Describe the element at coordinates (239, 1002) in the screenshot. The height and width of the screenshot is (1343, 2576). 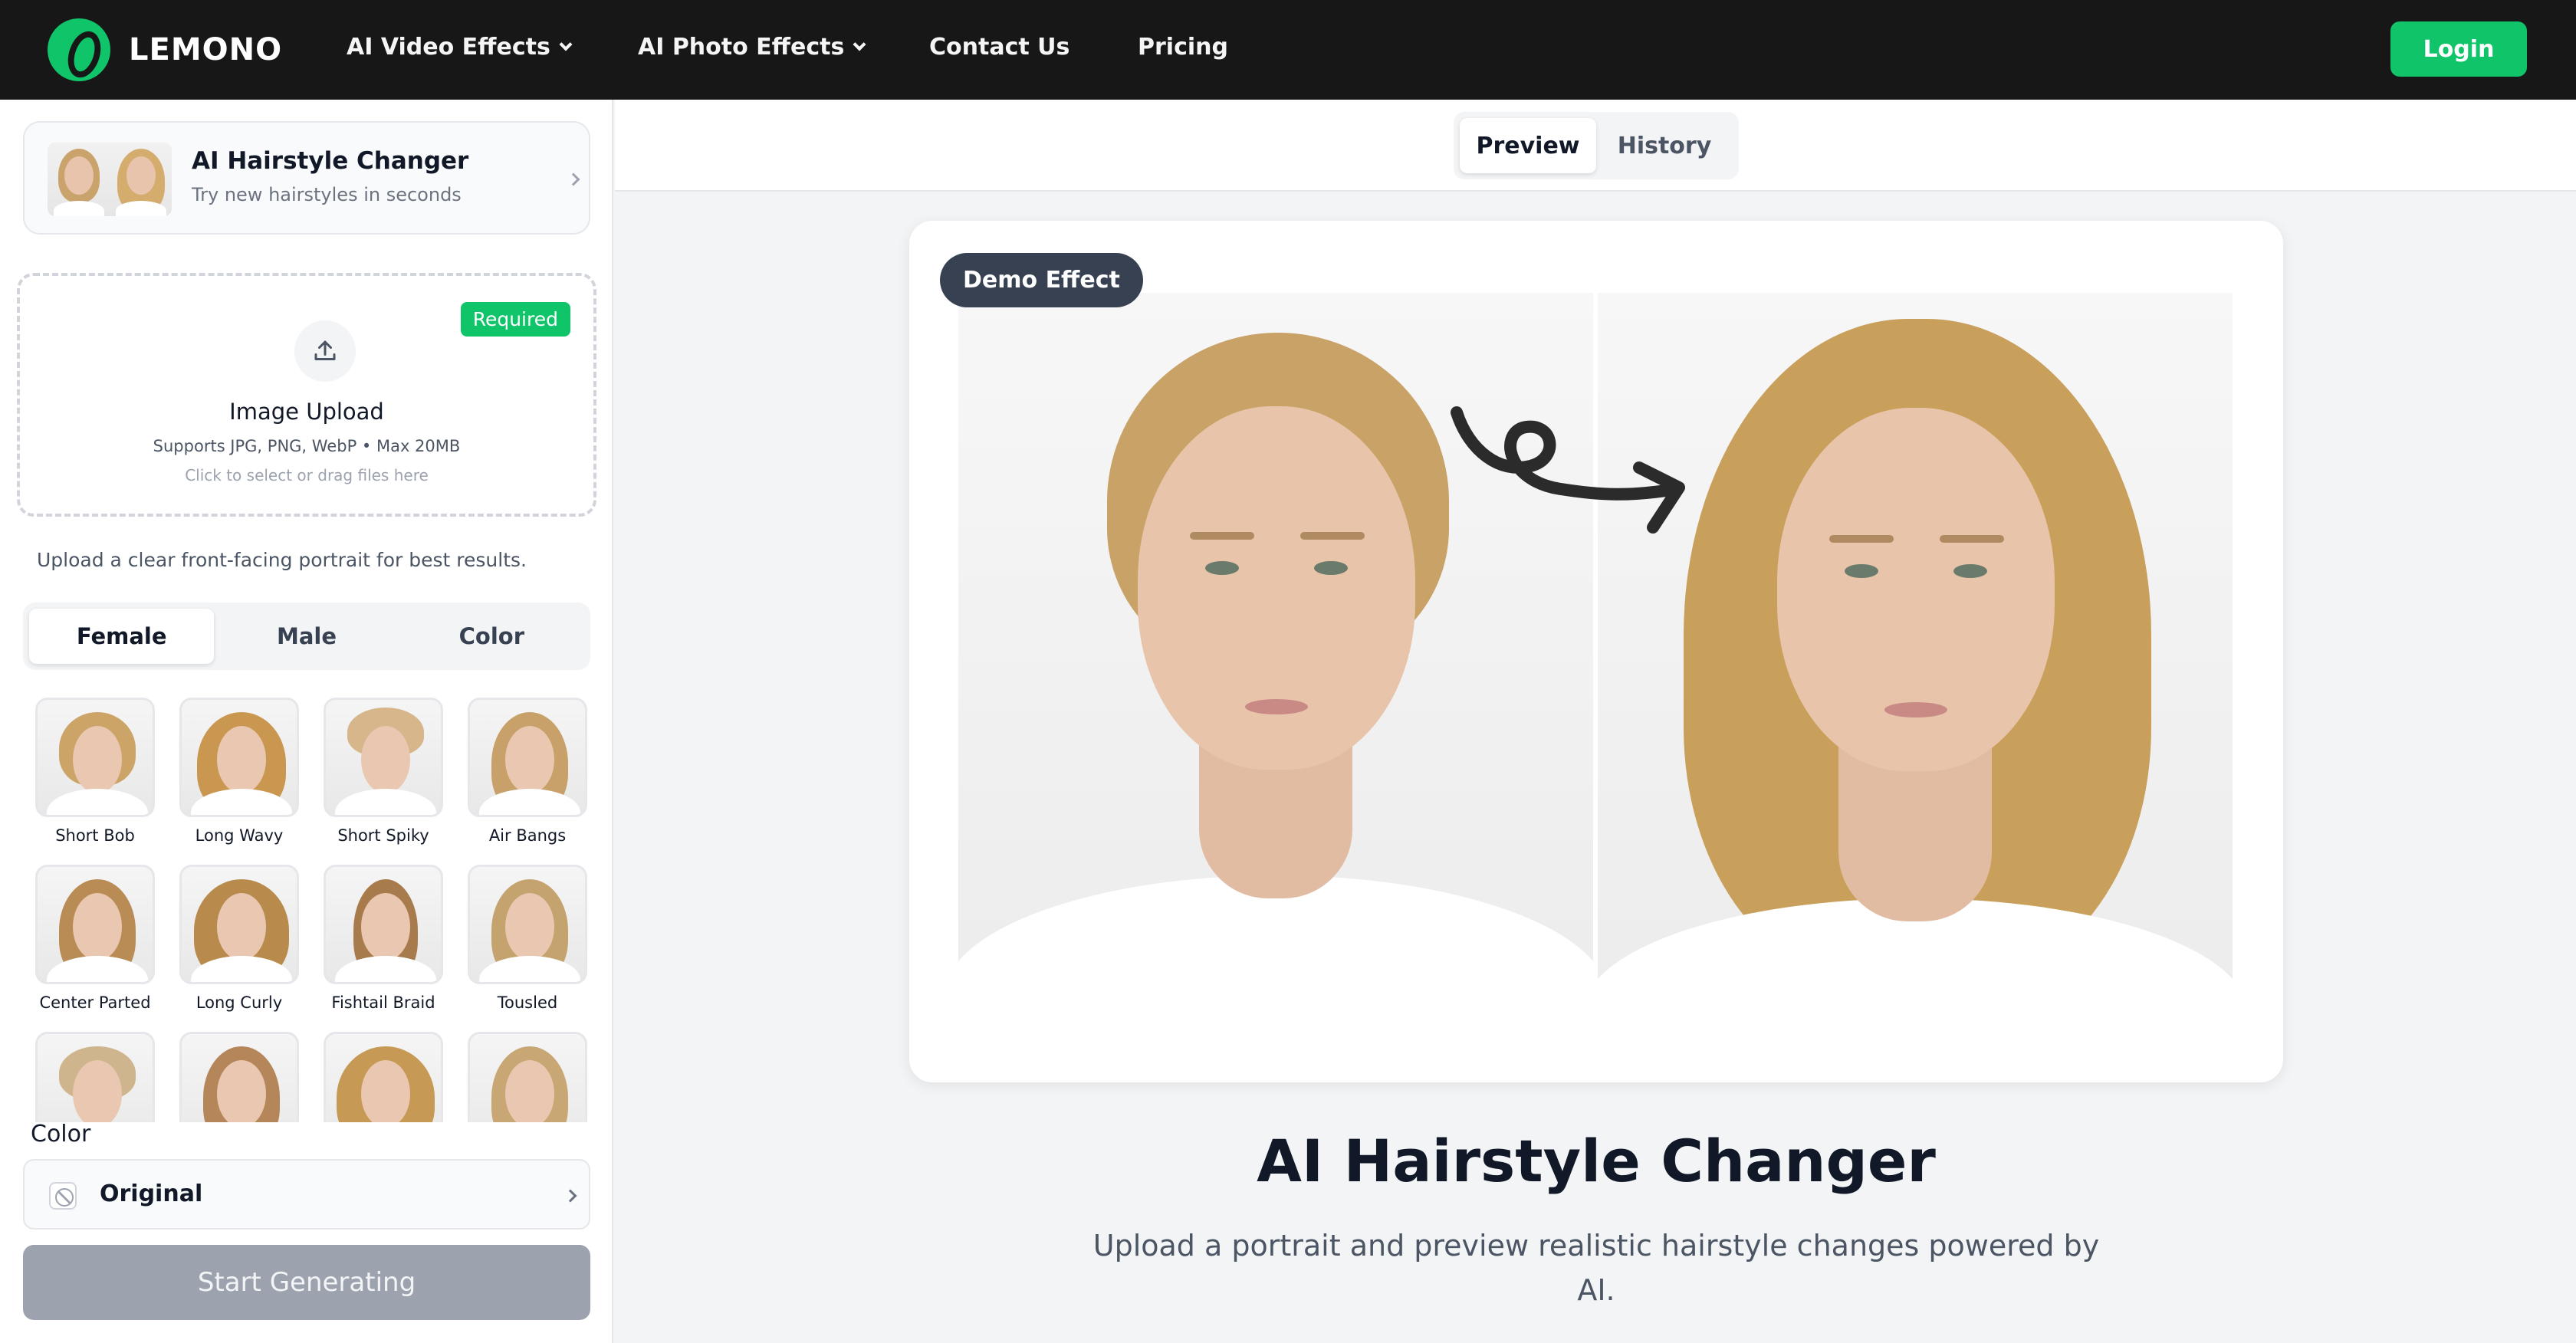
I see `hairstyle-label: Long Curly` at that location.